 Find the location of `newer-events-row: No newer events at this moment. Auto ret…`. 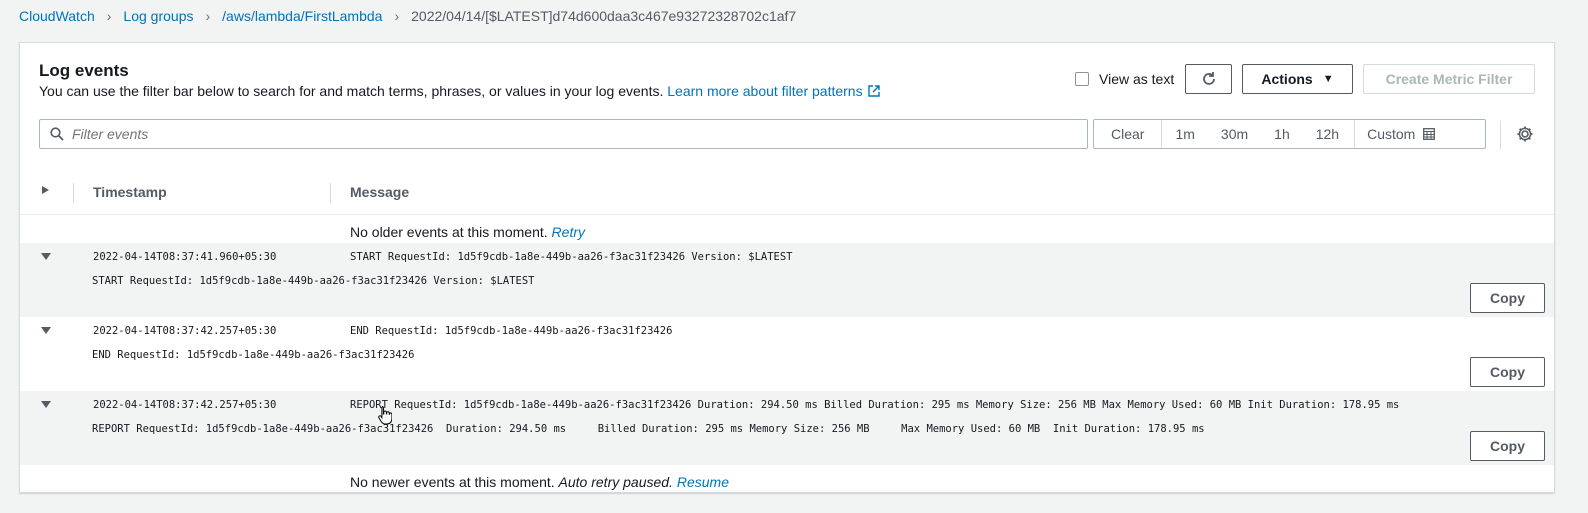

newer-events-row: No newer events at this moment. Auto ret… is located at coordinates (787, 481).